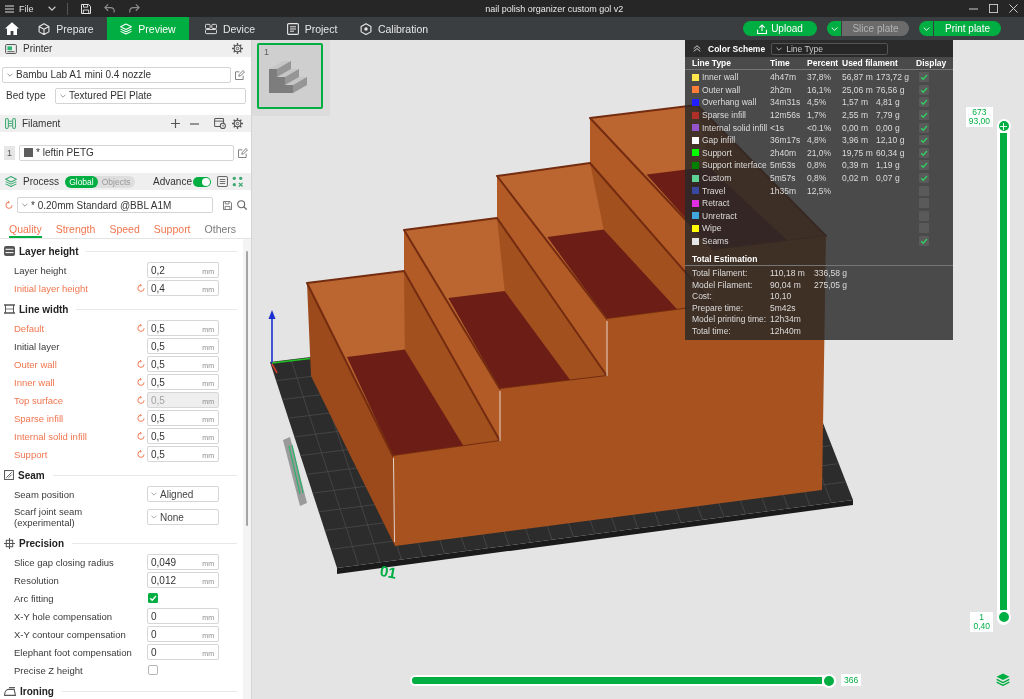 This screenshot has height=699, width=1024. I want to click on table-cell-text: 12,5%, so click(820, 190).